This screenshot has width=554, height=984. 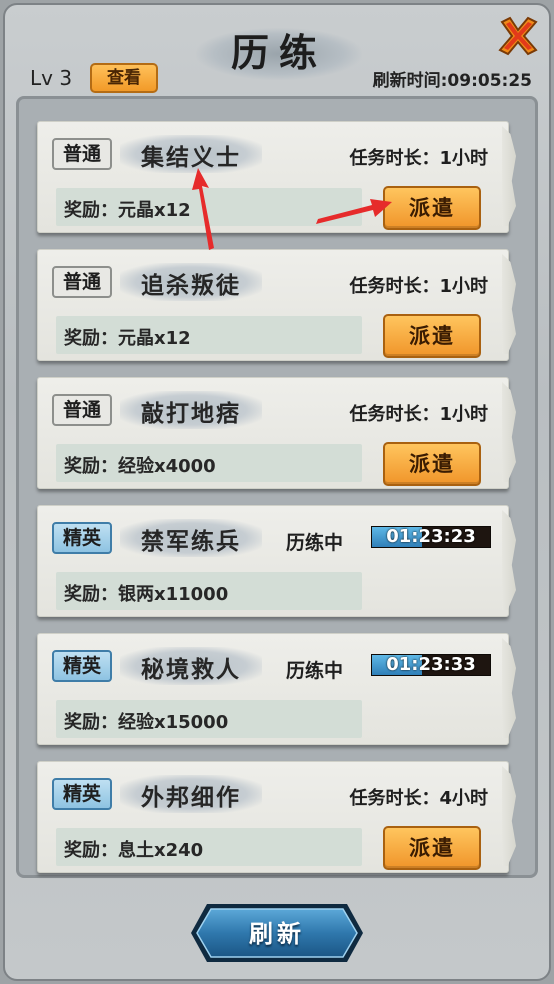 I want to click on reward-box: 奖励：经验x15000, so click(x=209, y=719).